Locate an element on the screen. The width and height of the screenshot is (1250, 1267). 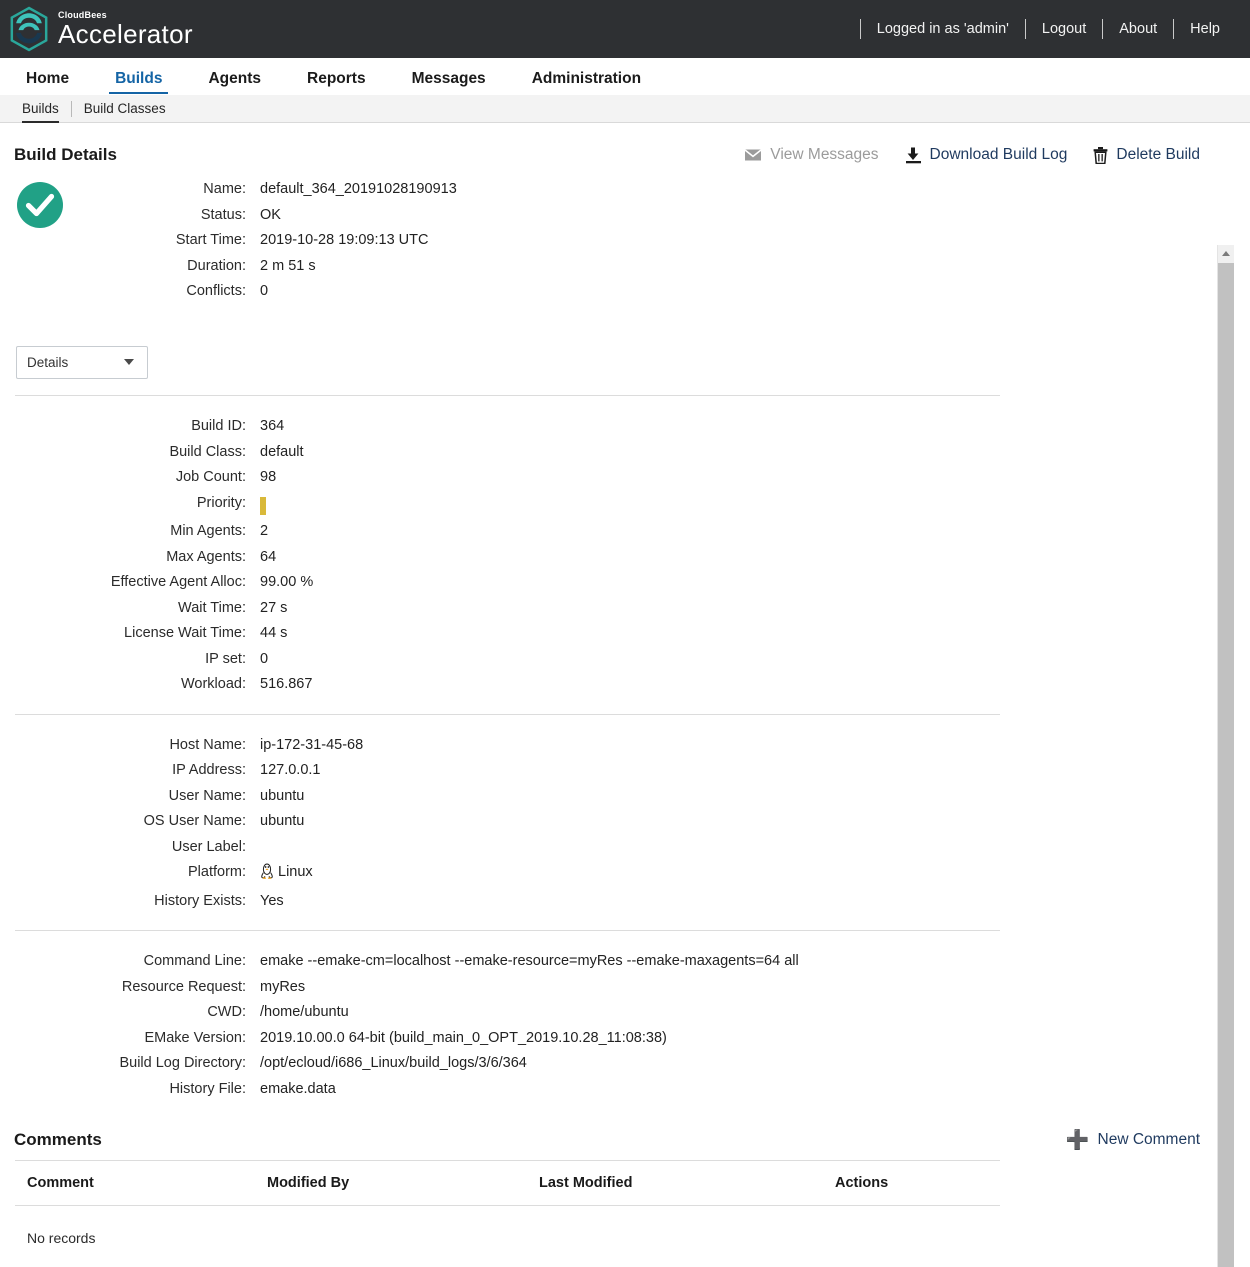
field-value-name: default_364_20191028190913 is located at coordinates (358, 189).